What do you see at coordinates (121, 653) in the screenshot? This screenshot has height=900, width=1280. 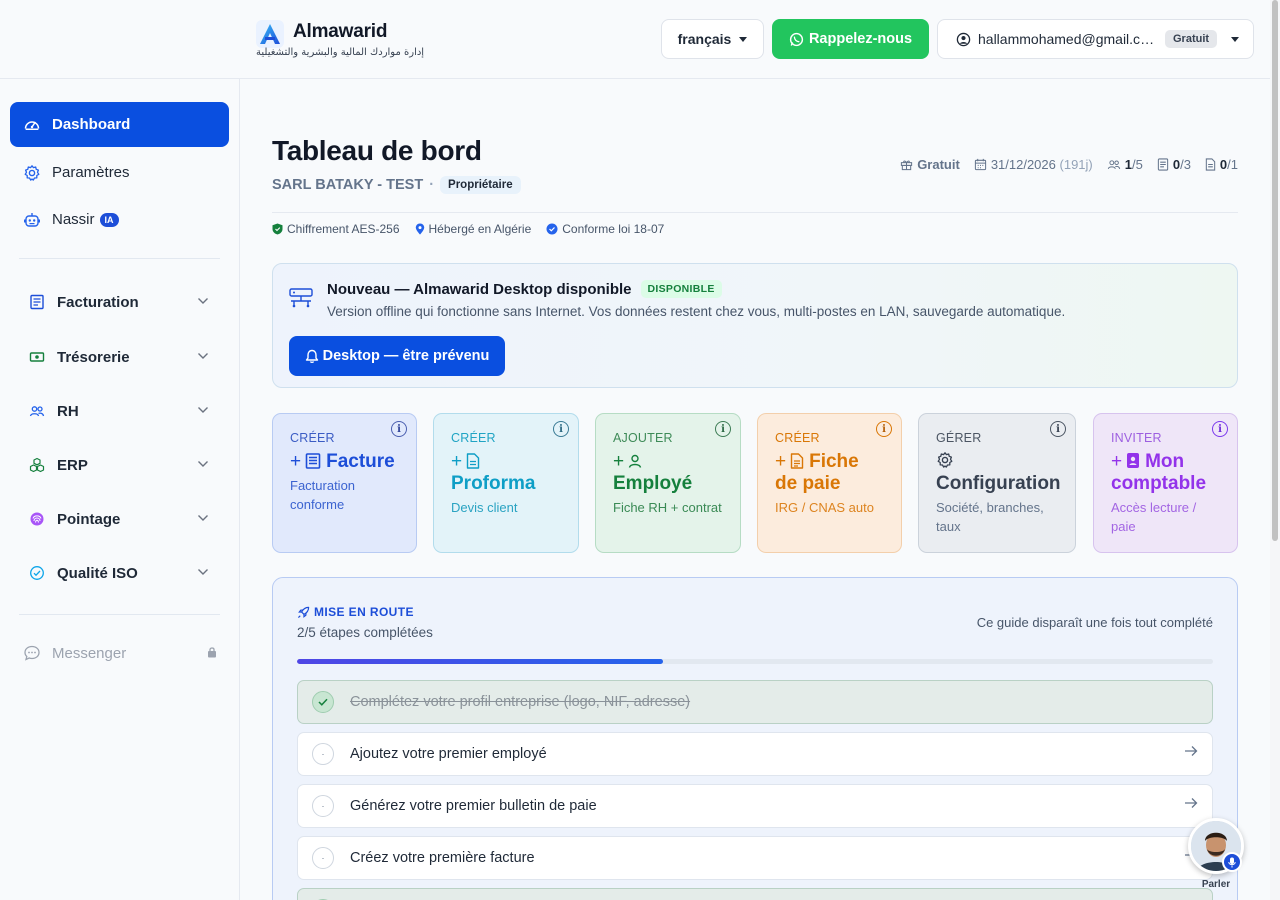 I see `sidebar-item-messenger: Messenger` at bounding box center [121, 653].